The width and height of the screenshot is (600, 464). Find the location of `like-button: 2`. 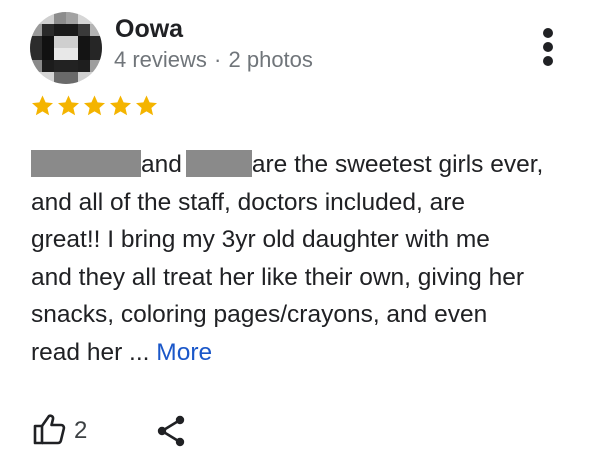

like-button: 2 is located at coordinates (60, 431).